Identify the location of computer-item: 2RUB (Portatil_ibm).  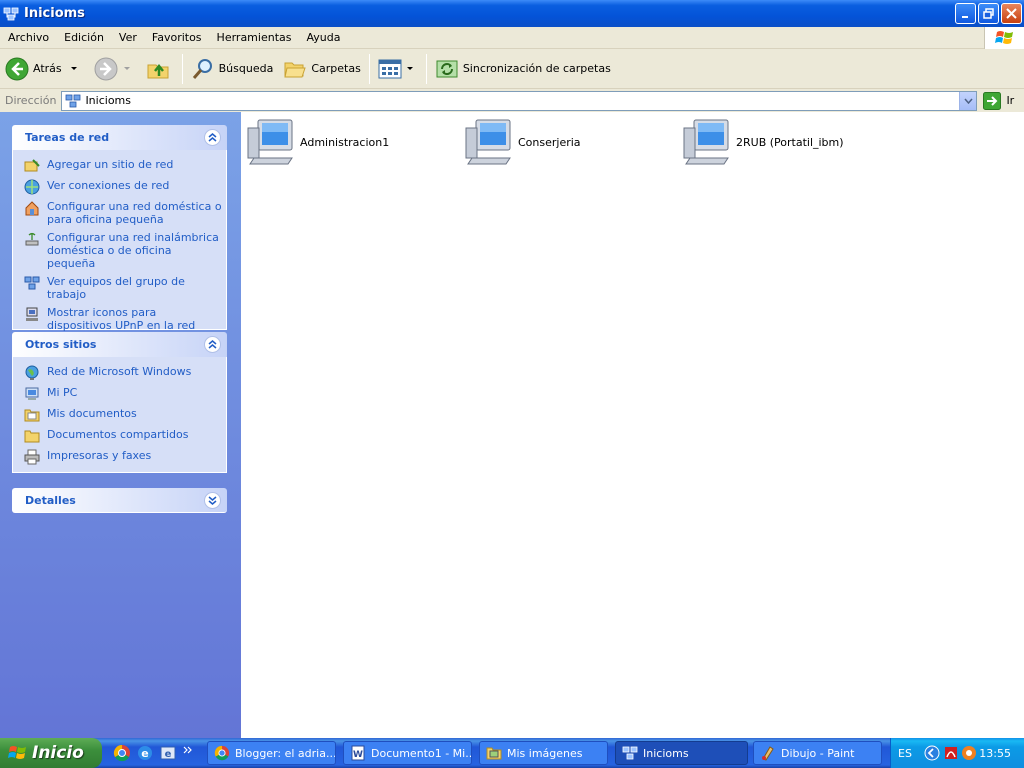
(763, 142).